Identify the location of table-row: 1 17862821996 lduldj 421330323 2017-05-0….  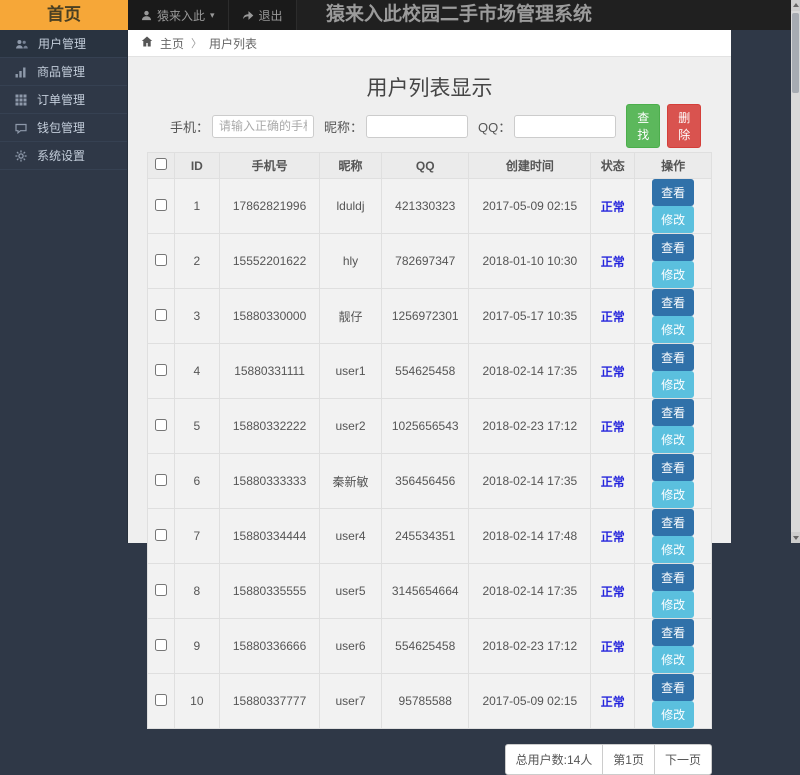
(429, 206).